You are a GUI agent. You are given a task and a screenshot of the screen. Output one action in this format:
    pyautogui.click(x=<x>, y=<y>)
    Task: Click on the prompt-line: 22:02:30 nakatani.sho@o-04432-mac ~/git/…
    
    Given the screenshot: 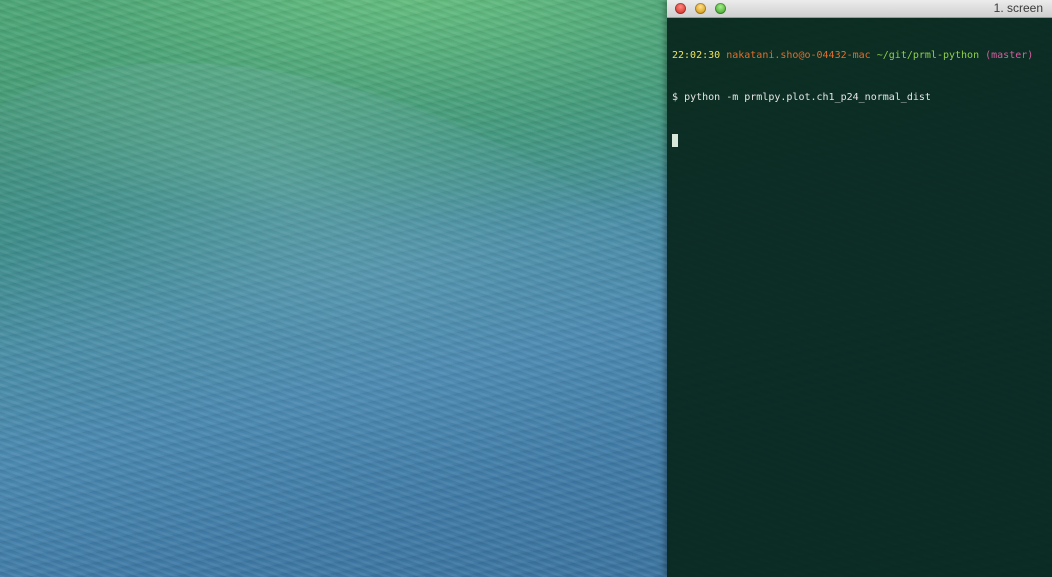 What is the action you would take?
    pyautogui.click(x=859, y=56)
    